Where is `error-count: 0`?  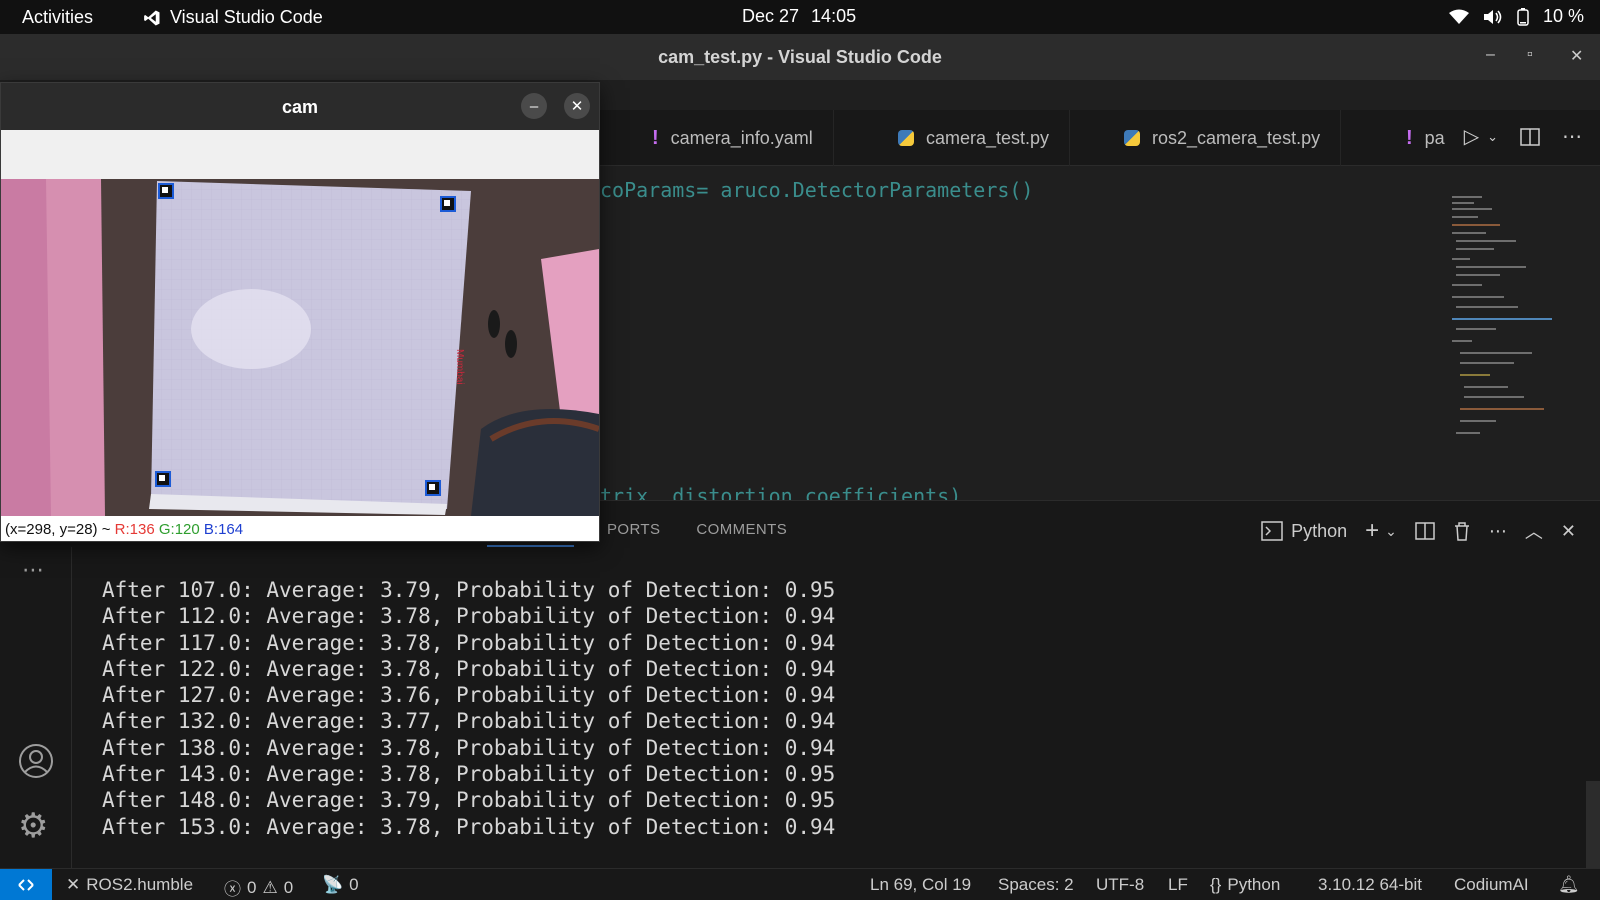
error-count: 0 is located at coordinates (252, 887).